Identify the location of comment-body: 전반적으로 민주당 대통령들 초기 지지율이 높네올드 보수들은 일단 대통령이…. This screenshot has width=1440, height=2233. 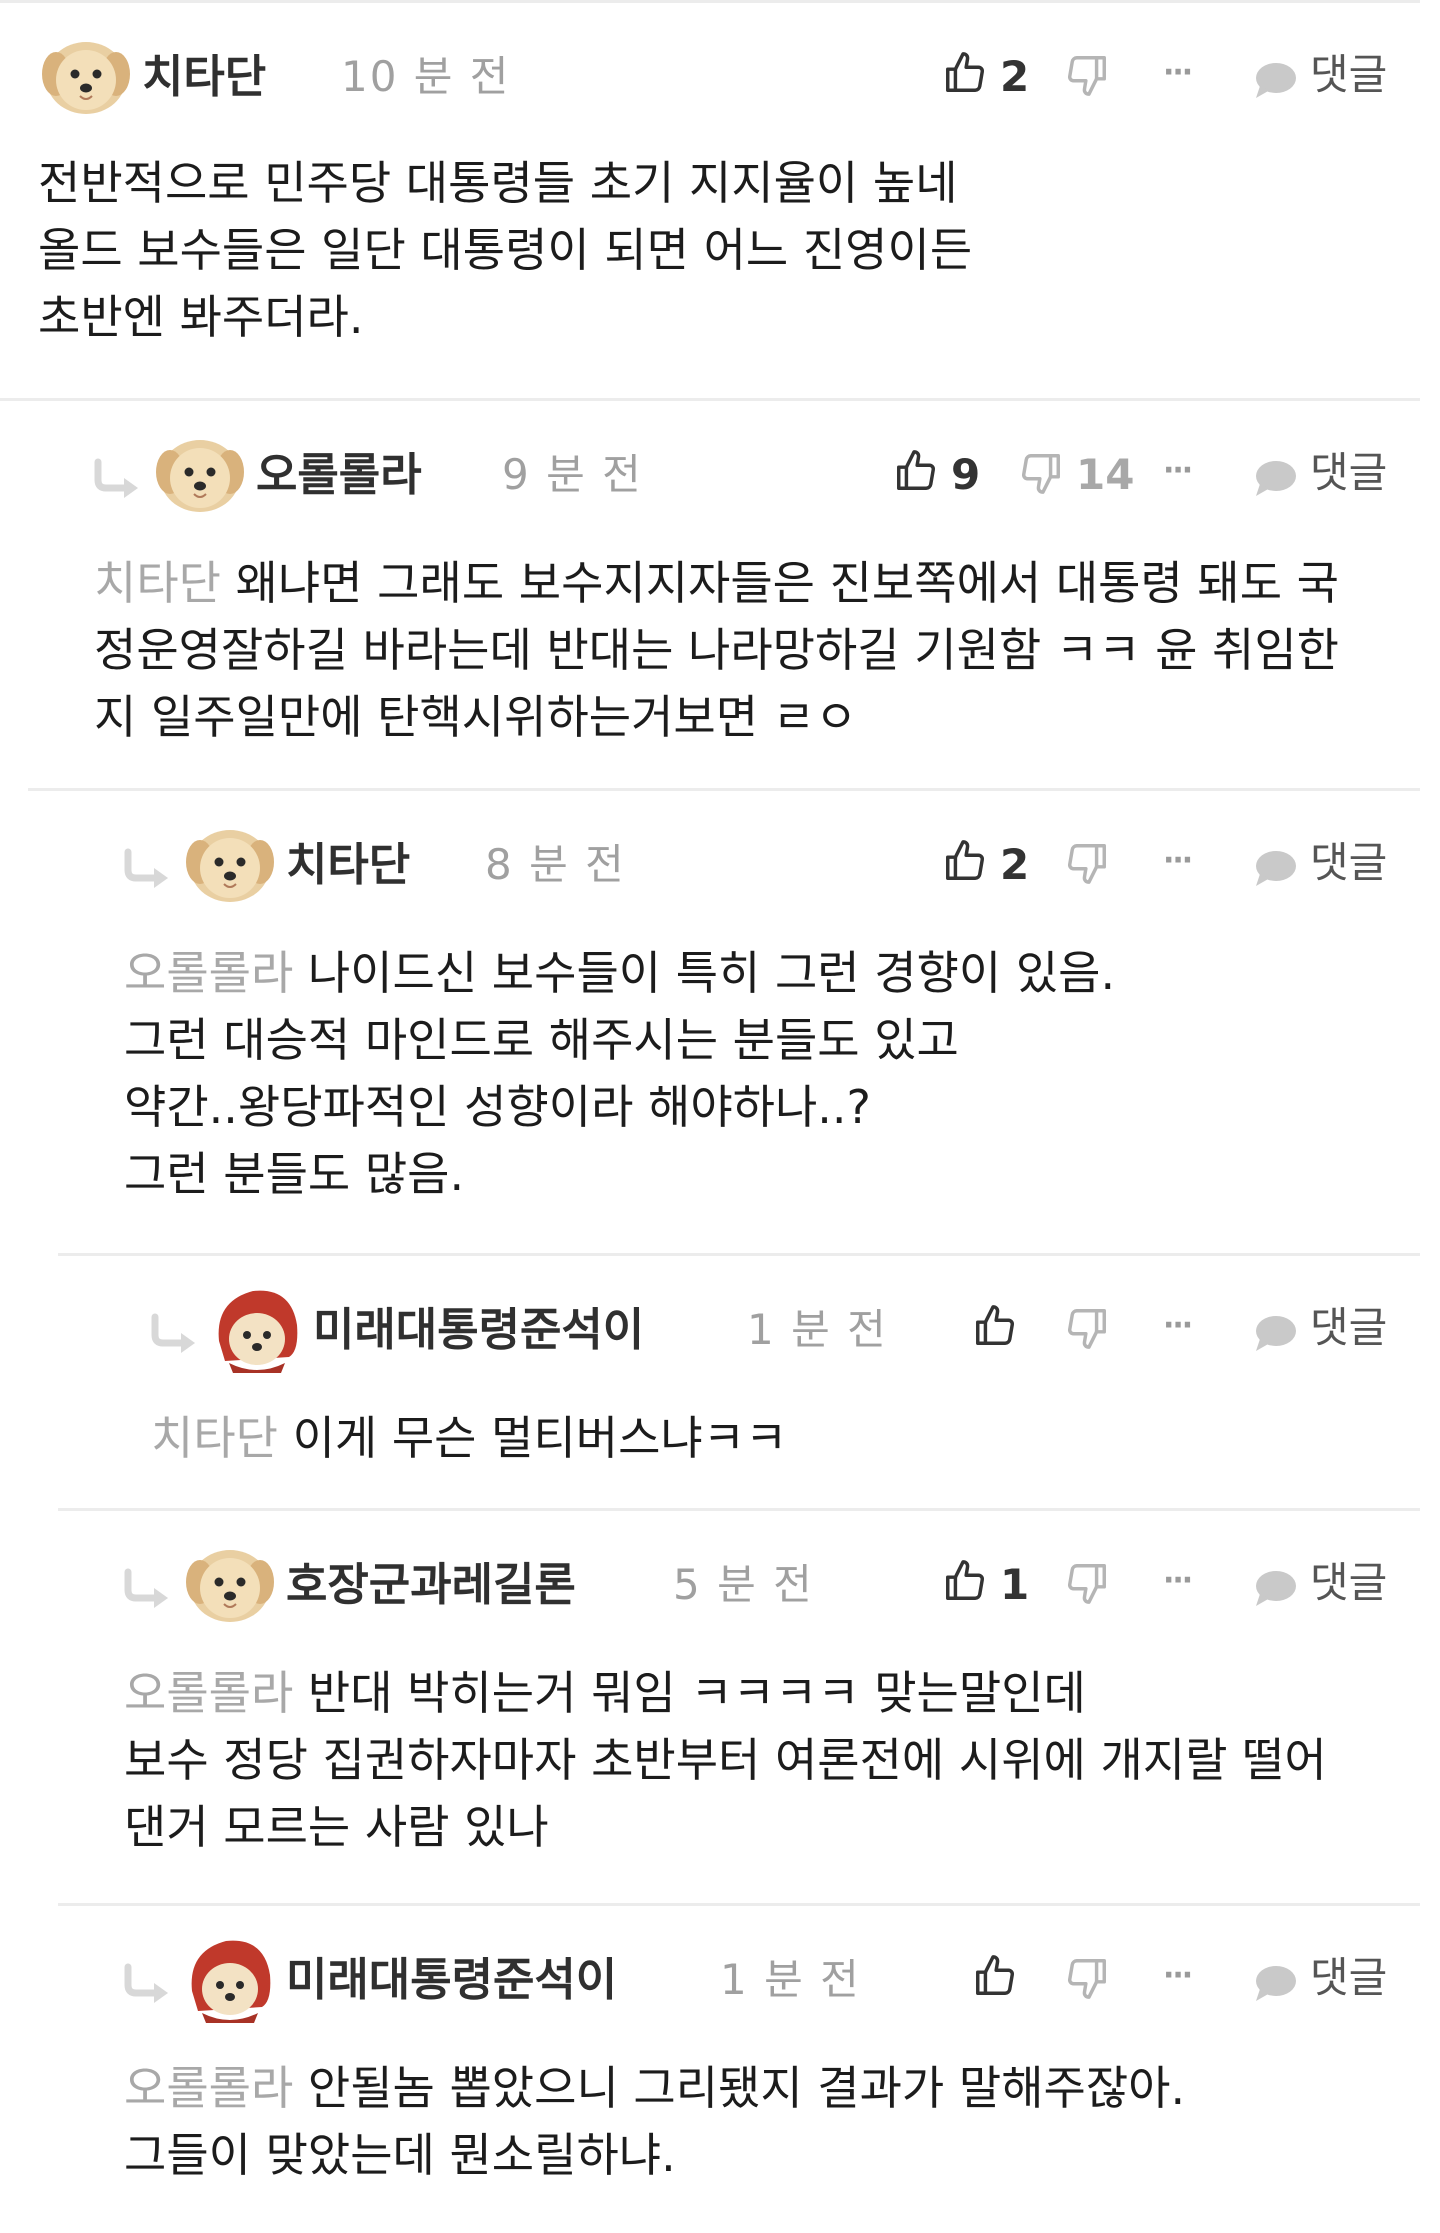
(719, 250).